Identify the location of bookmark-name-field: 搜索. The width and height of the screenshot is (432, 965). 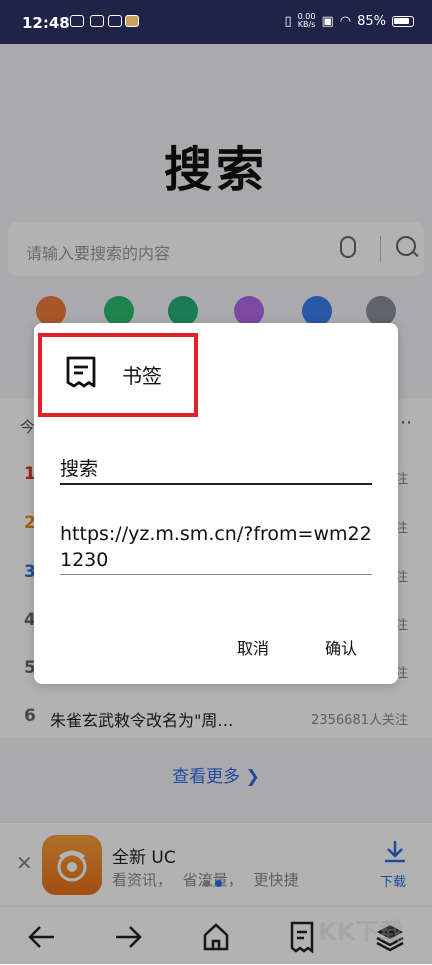
(79, 467).